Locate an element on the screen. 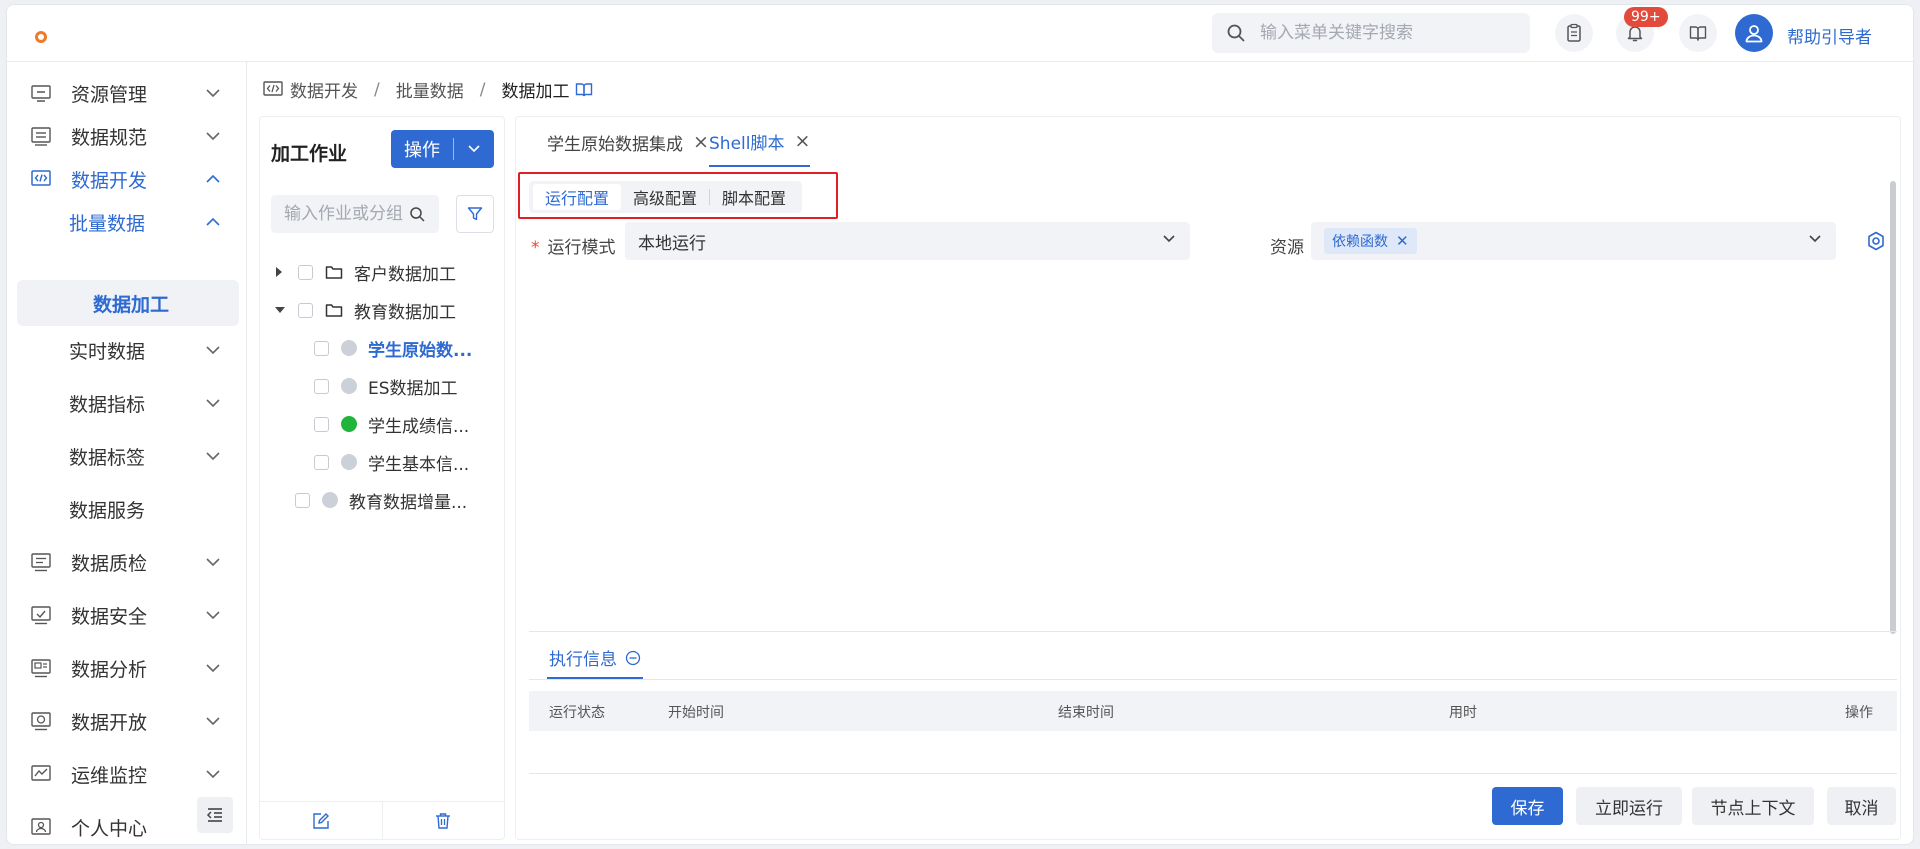  tree-group-row: 教育数据加工 is located at coordinates (365, 310).